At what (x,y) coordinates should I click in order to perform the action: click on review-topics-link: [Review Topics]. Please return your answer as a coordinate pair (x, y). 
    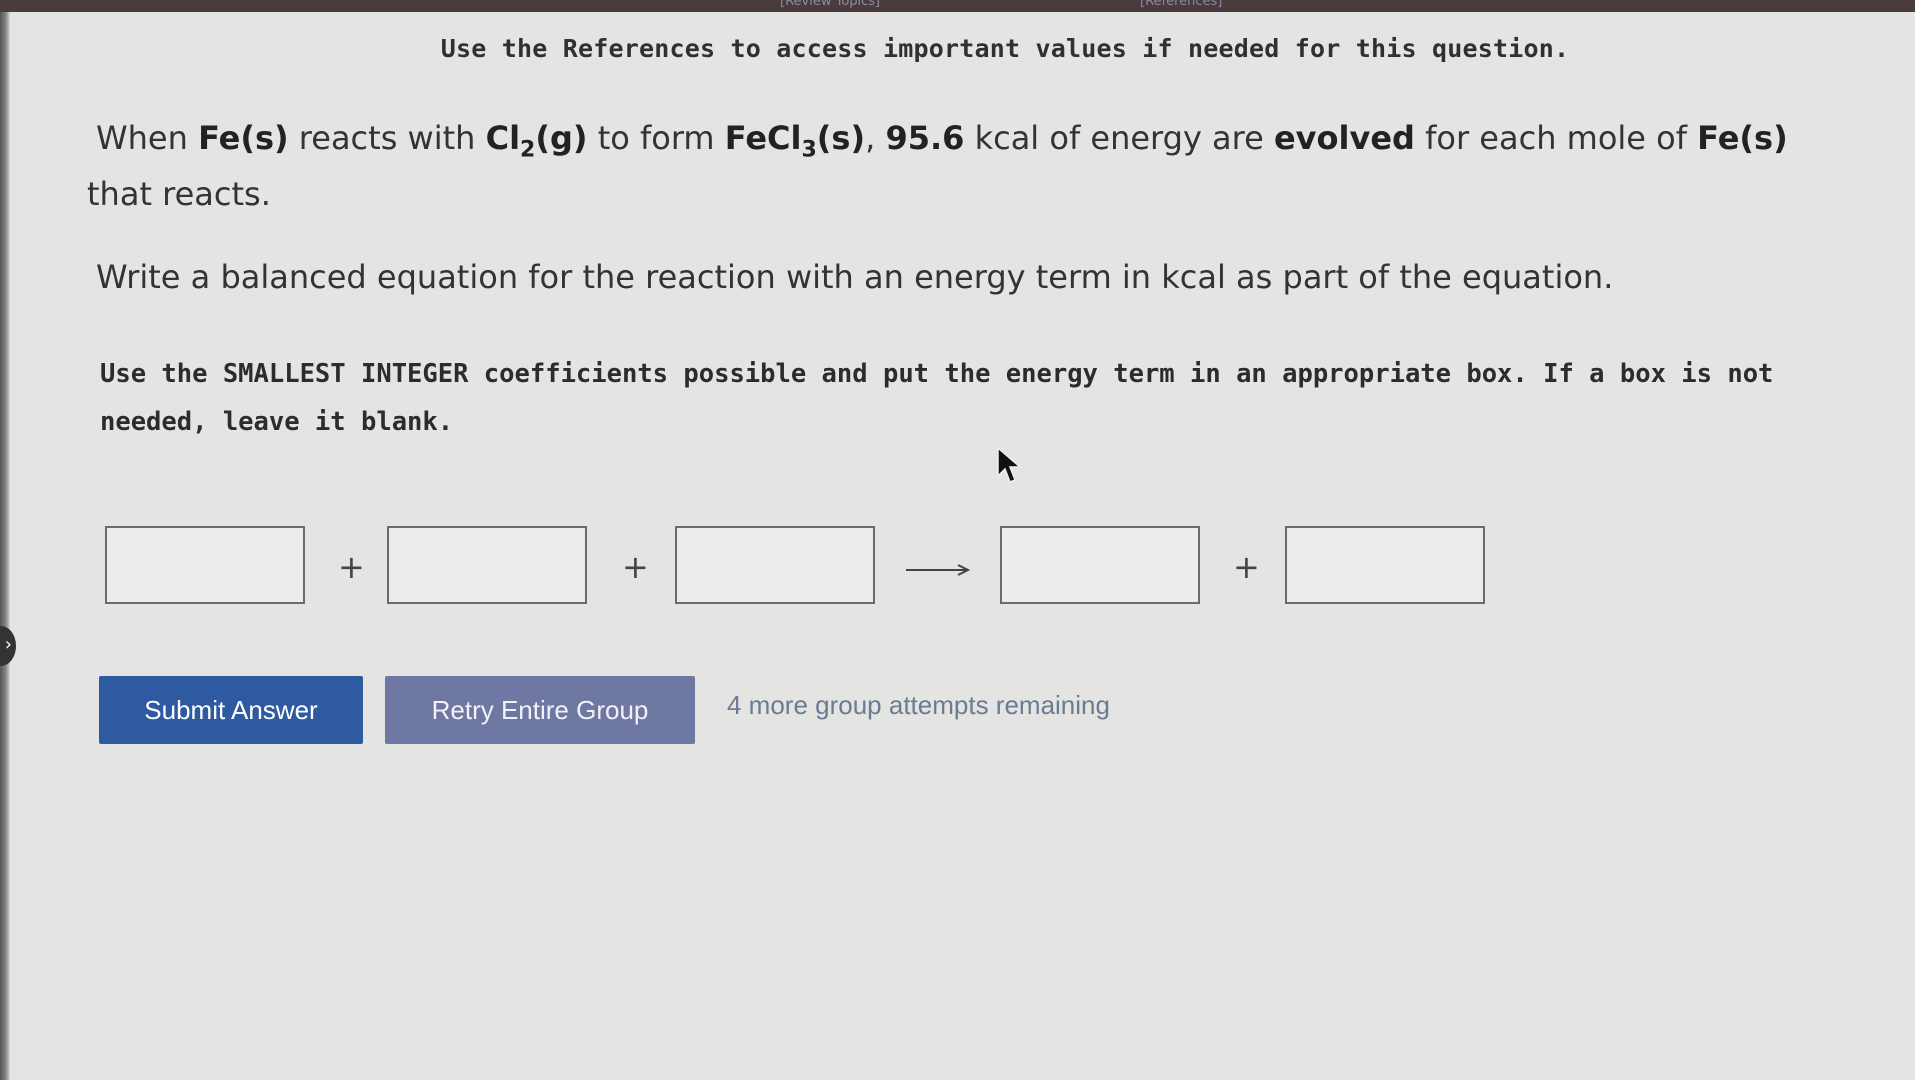
    Looking at the image, I should click on (830, 4).